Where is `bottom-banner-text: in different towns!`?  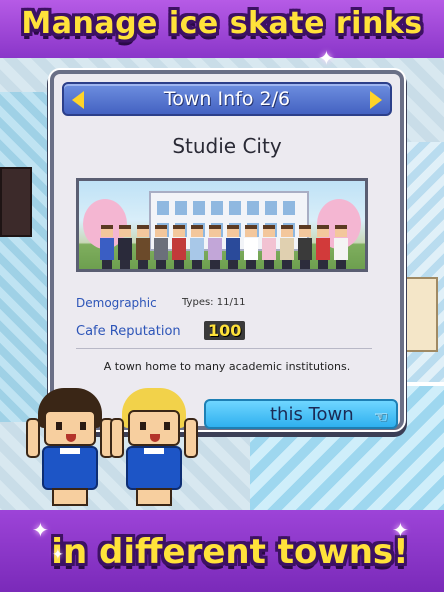
bottom-banner-text: in different towns! is located at coordinates (230, 552).